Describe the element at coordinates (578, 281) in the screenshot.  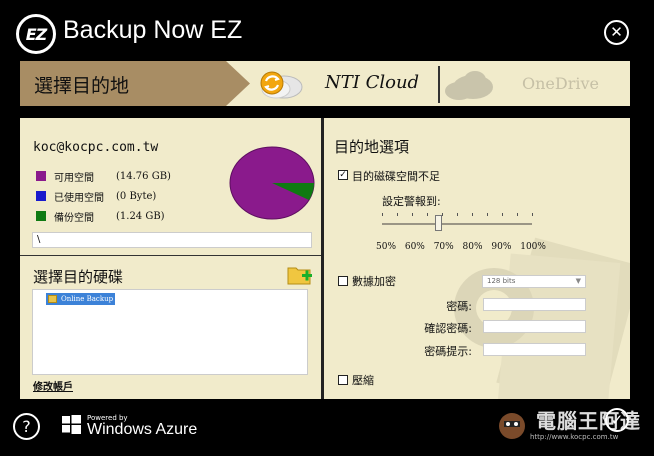
I see `chevron-down-icon: ▼` at that location.